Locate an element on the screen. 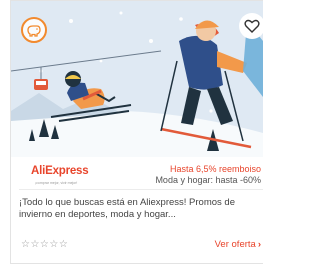 This screenshot has width=320, height=268. cashback-detail: Moda y hogar: hasta -60% is located at coordinates (208, 180).